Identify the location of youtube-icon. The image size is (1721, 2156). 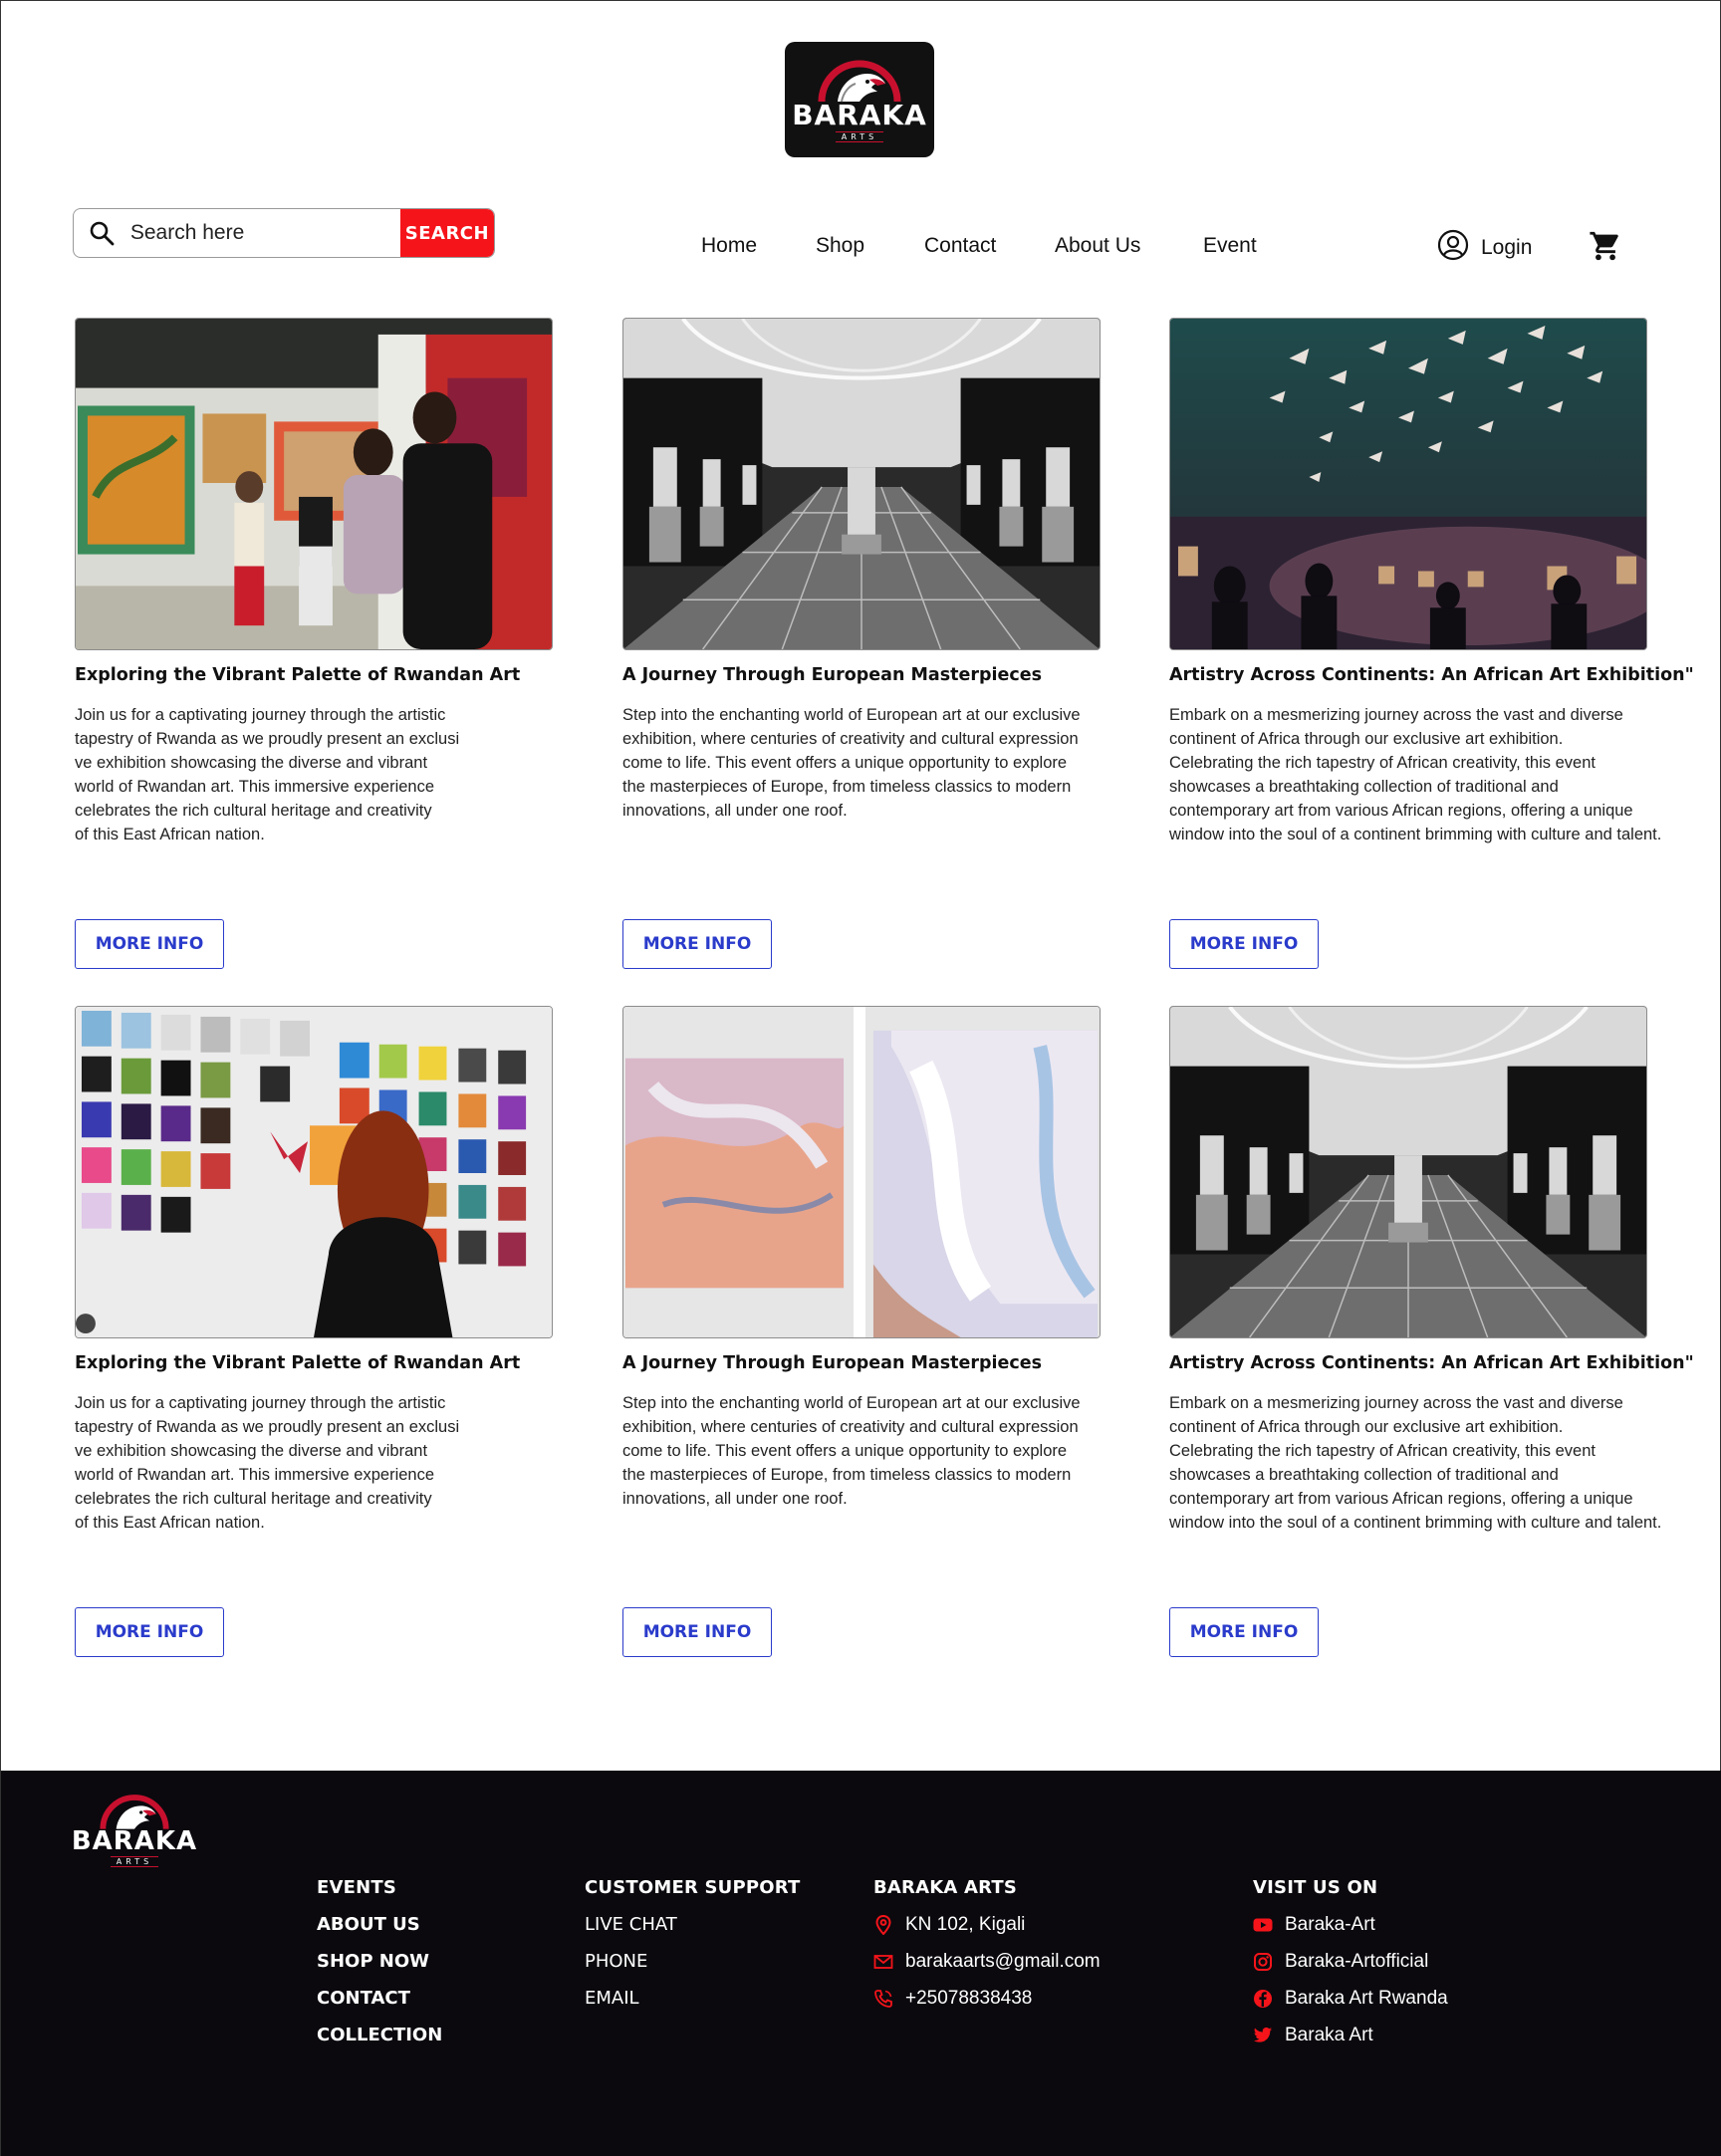
(1263, 1925).